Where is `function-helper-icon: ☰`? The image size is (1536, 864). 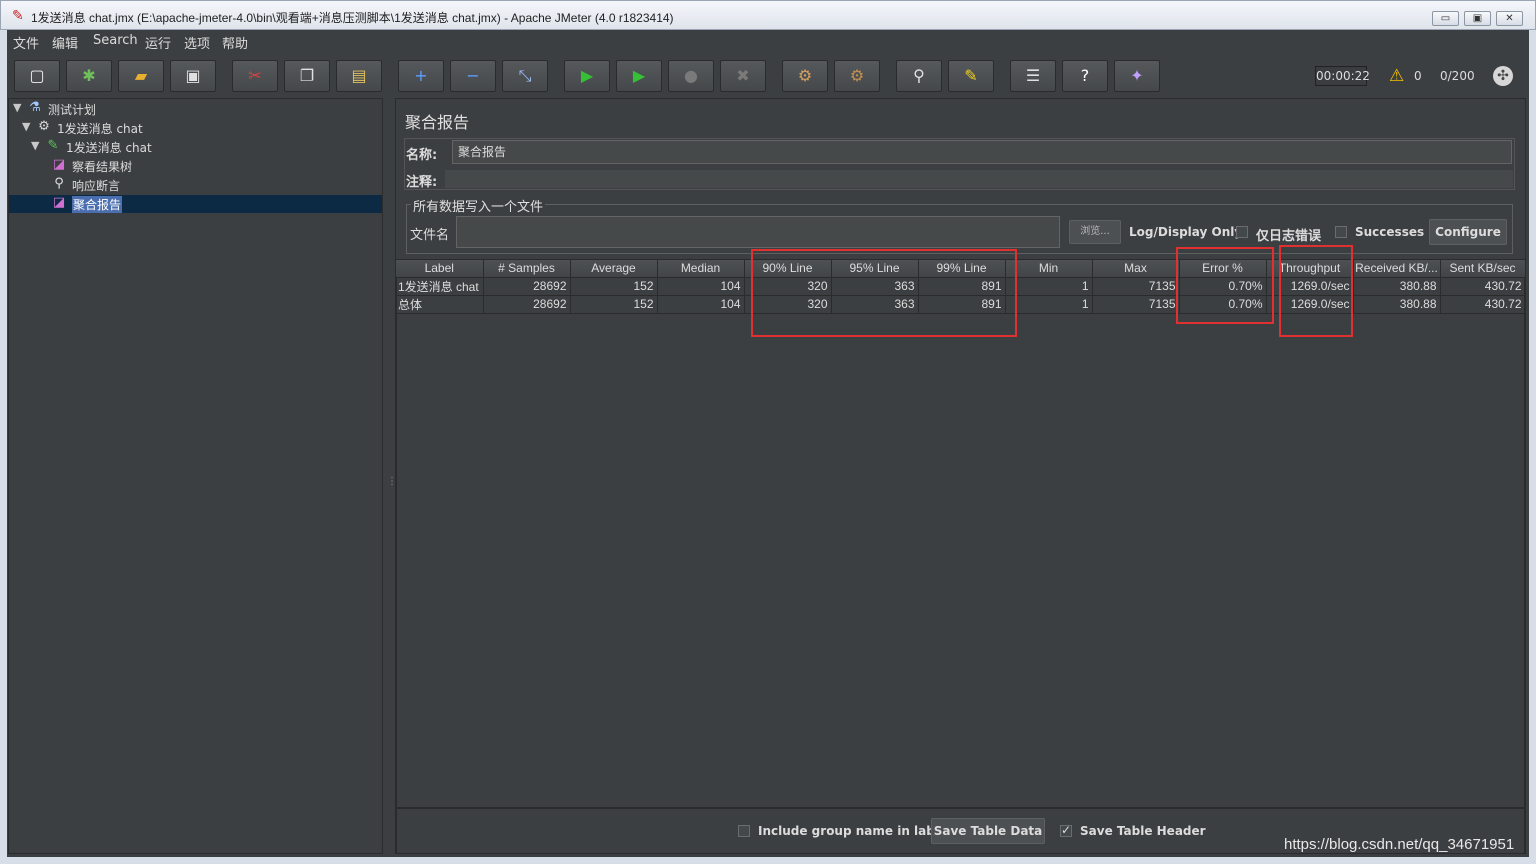 function-helper-icon: ☰ is located at coordinates (1033, 75).